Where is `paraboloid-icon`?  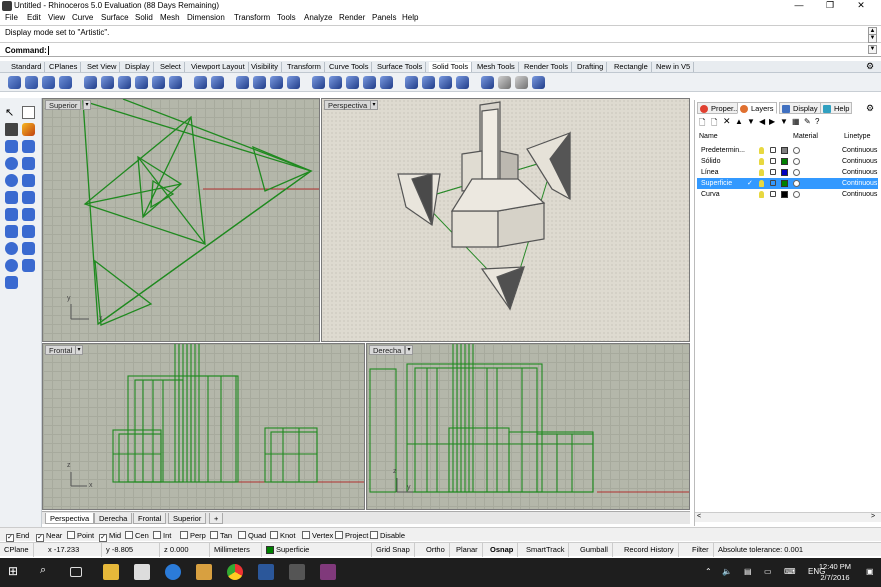
paraboloid-icon is located at coordinates (11, 265).